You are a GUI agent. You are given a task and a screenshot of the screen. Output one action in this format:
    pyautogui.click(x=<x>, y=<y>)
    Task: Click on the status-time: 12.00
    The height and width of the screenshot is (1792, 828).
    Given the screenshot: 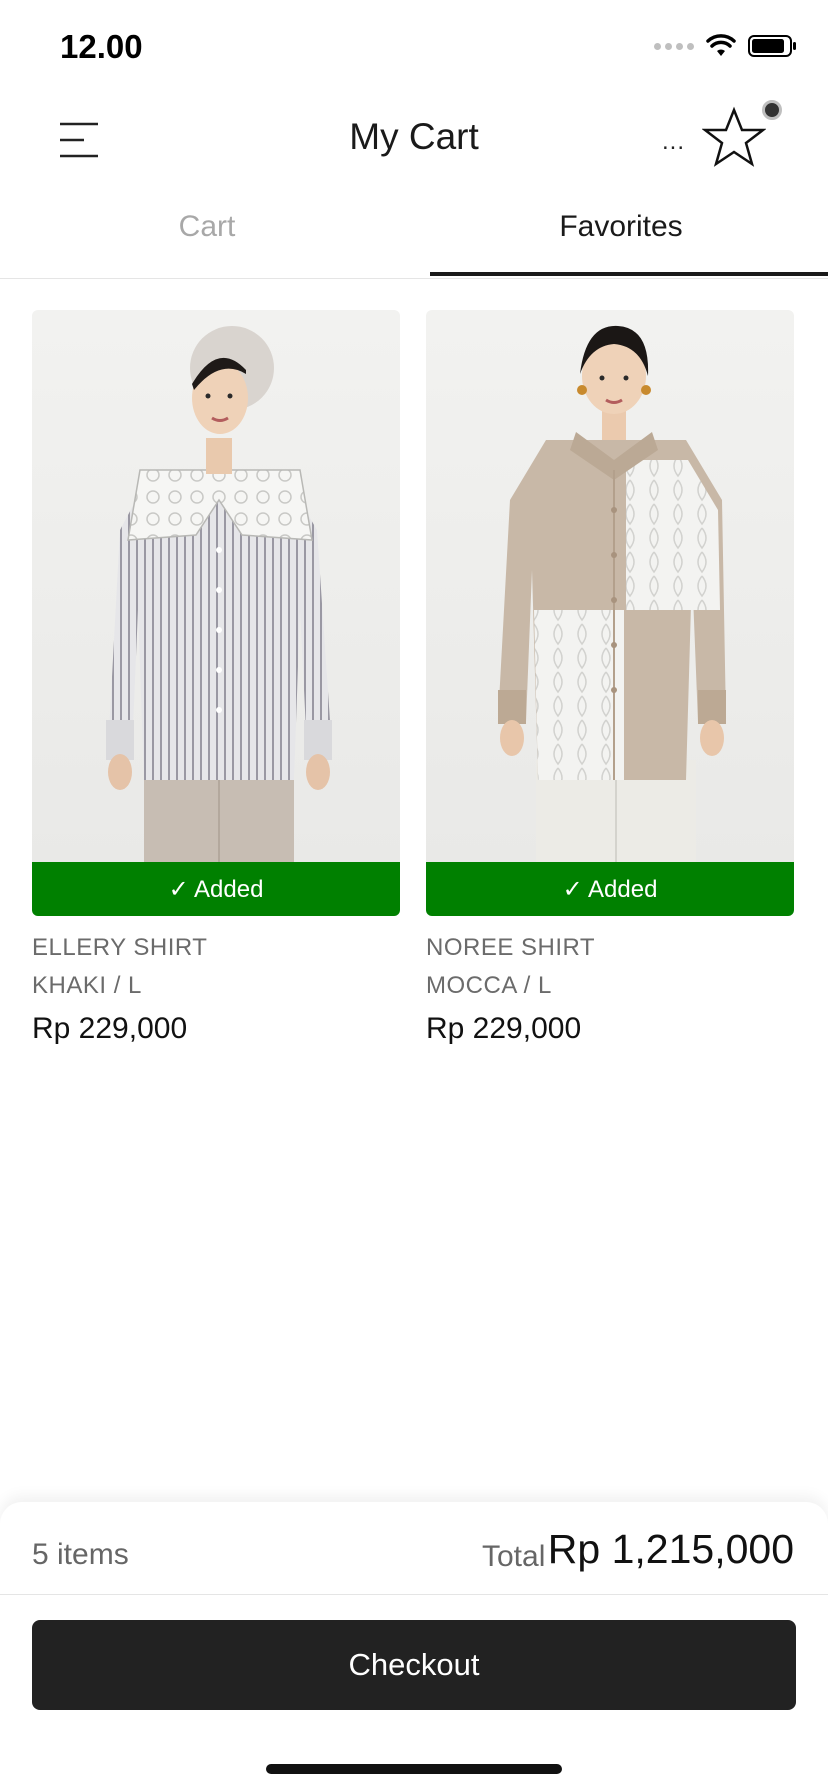 What is the action you would take?
    pyautogui.click(x=101, y=46)
    